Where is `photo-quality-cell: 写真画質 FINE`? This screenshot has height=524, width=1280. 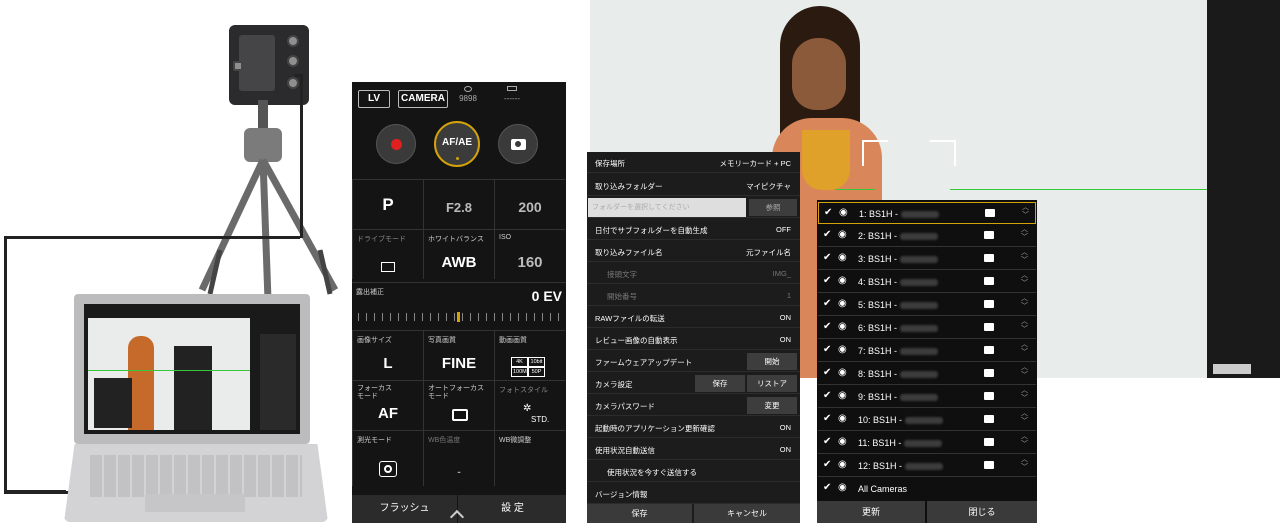
photo-quality-cell: 写真画質 FINE is located at coordinates (458, 355).